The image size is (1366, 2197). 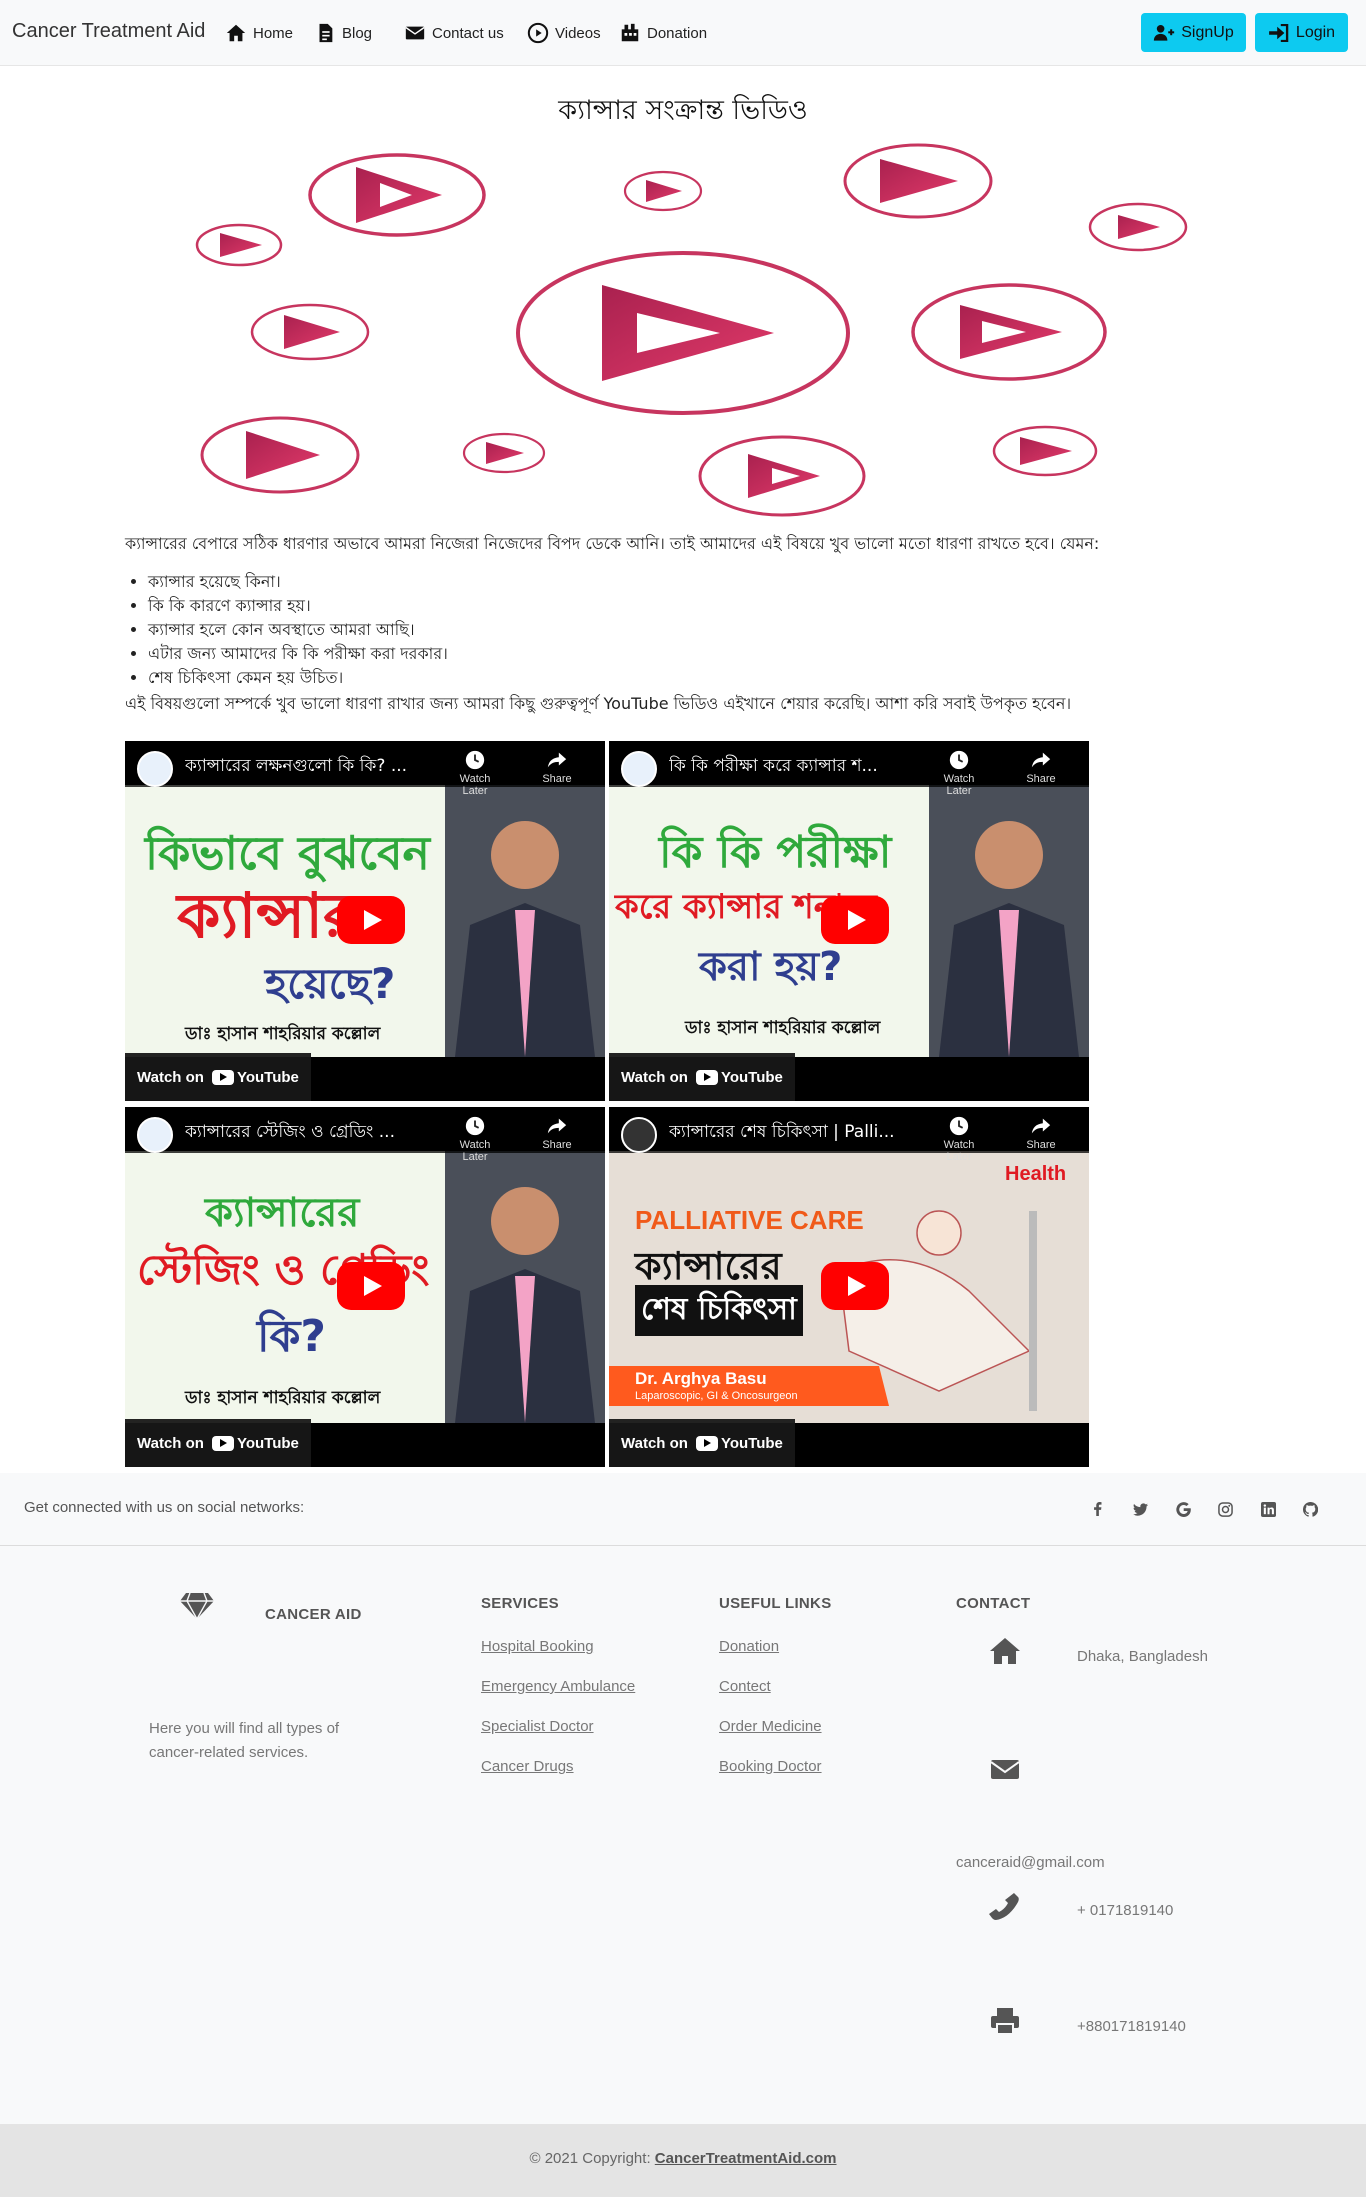 What do you see at coordinates (1140, 1509) in the screenshot?
I see `twitter-icon` at bounding box center [1140, 1509].